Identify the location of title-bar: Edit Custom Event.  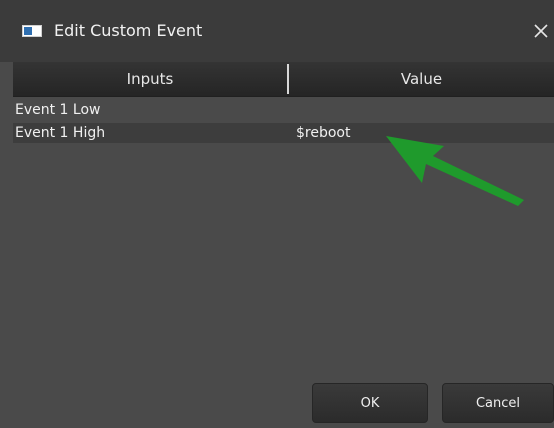
(277, 31).